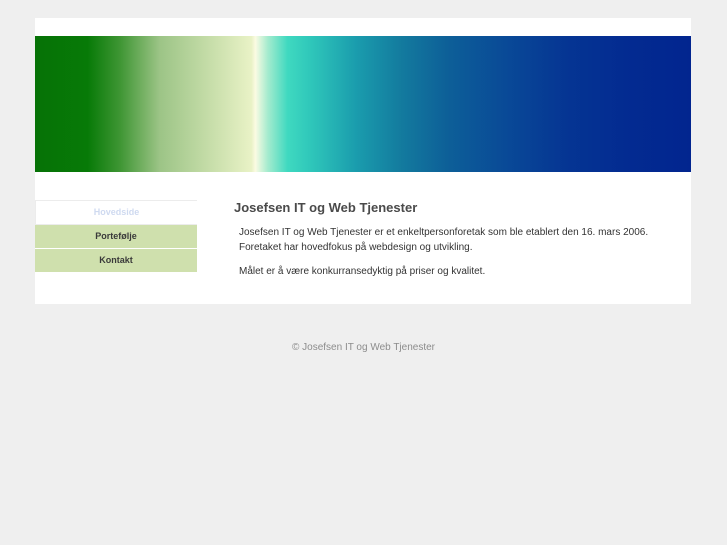 The width and height of the screenshot is (727, 545). I want to click on footer-copyright: © Josefsen IT og Web Tjenester, so click(363, 347).